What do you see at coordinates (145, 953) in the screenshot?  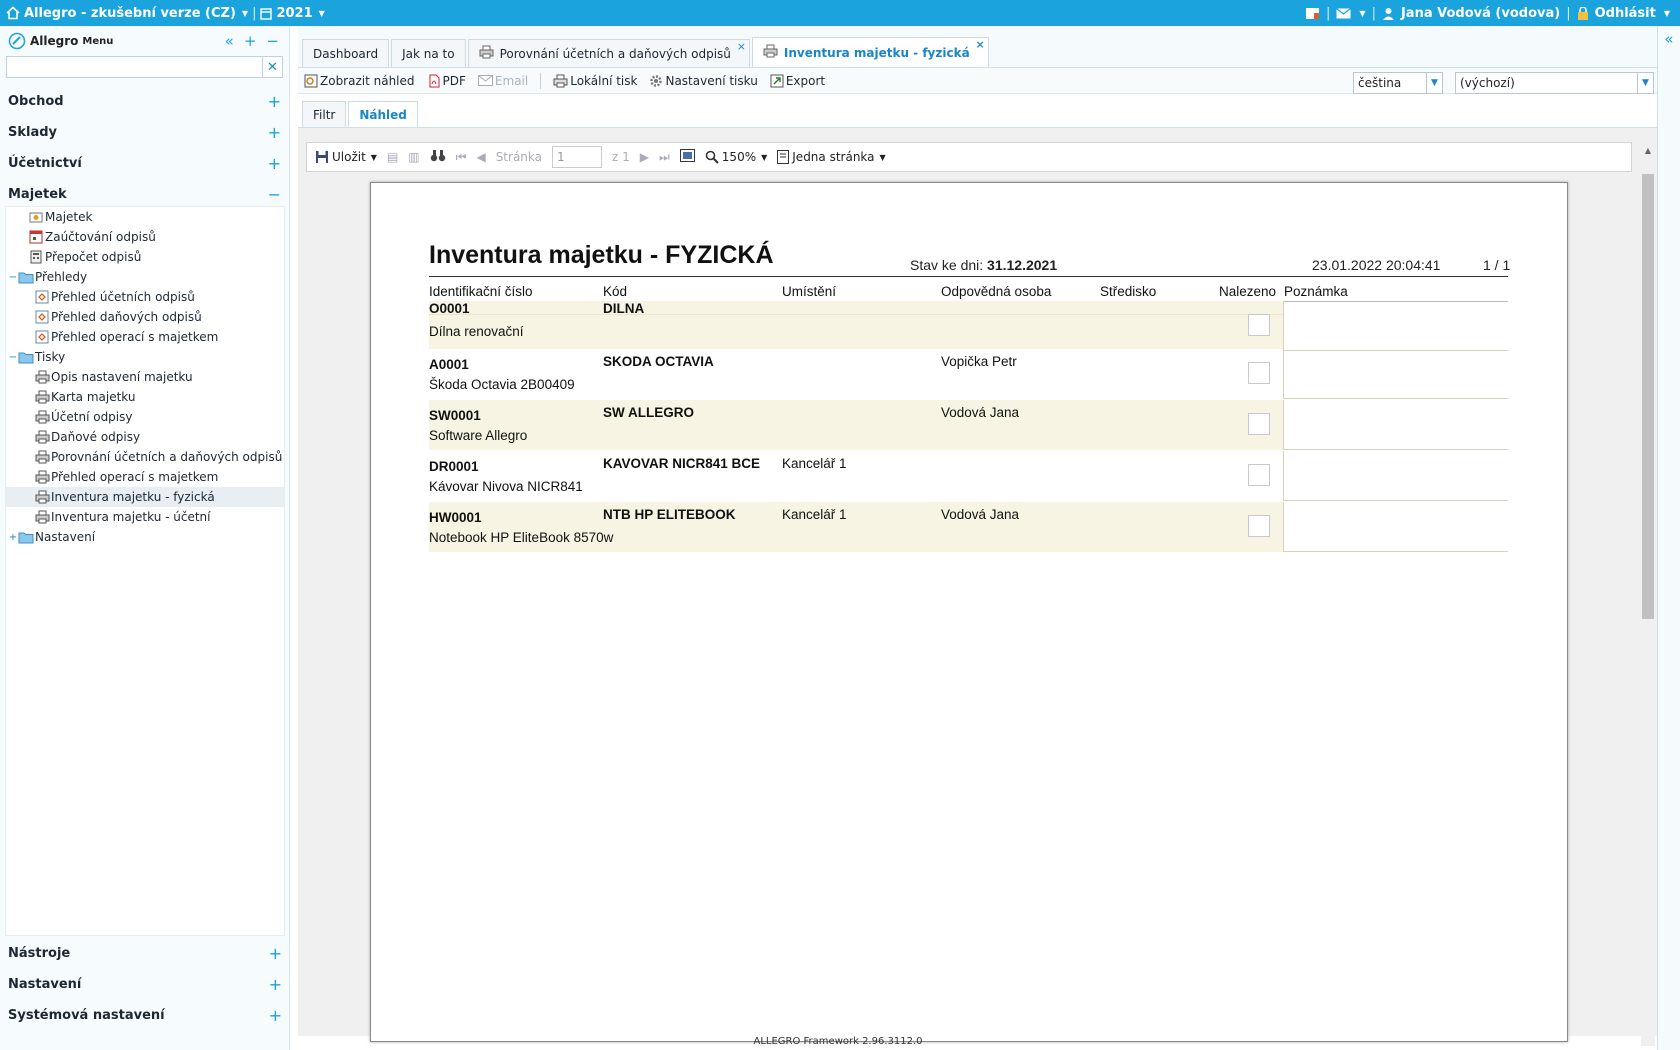 I see `sidebar-section-nastroje: Nástroje +` at bounding box center [145, 953].